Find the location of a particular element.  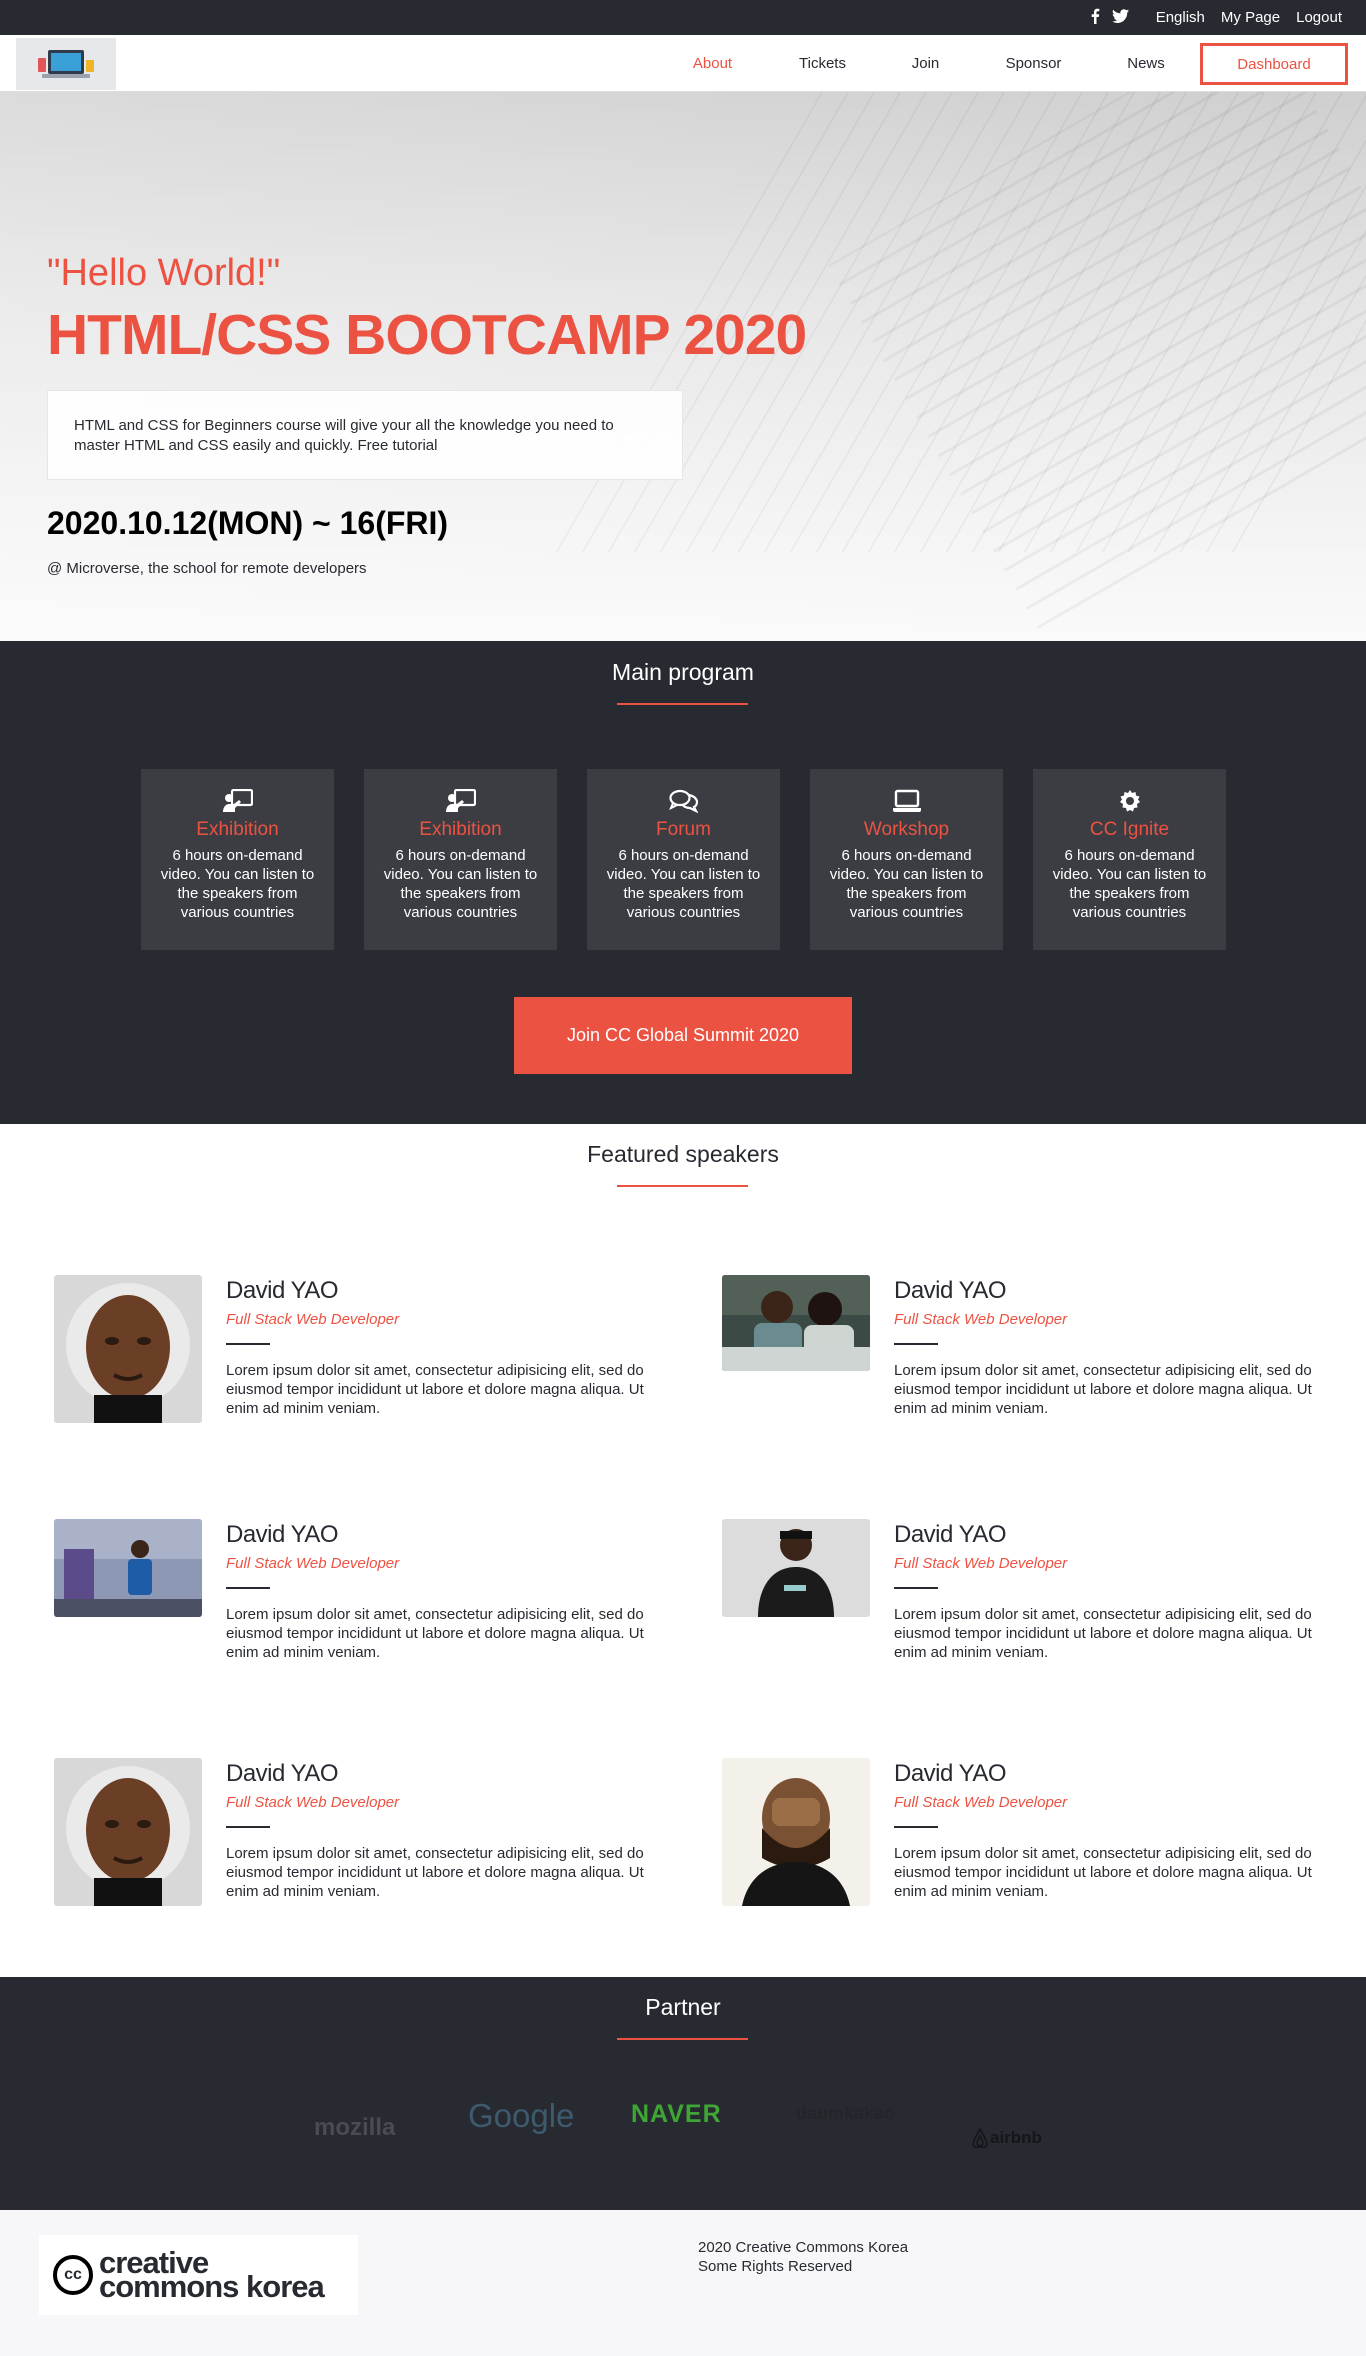

gear-icon is located at coordinates (1129, 801).